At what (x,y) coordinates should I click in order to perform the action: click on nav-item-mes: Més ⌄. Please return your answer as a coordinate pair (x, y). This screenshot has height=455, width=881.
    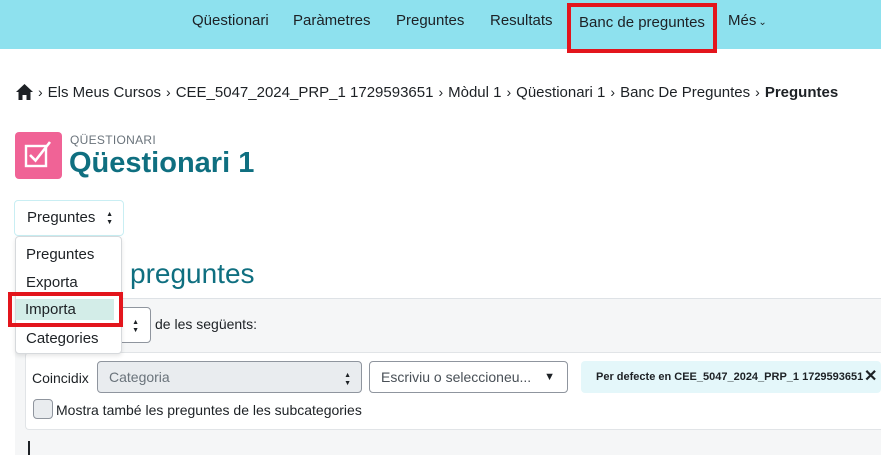
    Looking at the image, I should click on (747, 24).